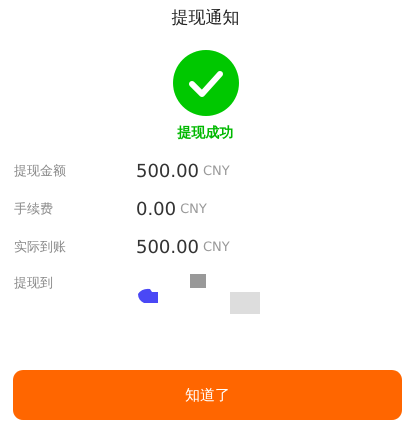 The image size is (411, 433). Describe the element at coordinates (40, 247) in the screenshot. I see `detail-label: 实际到账` at that location.